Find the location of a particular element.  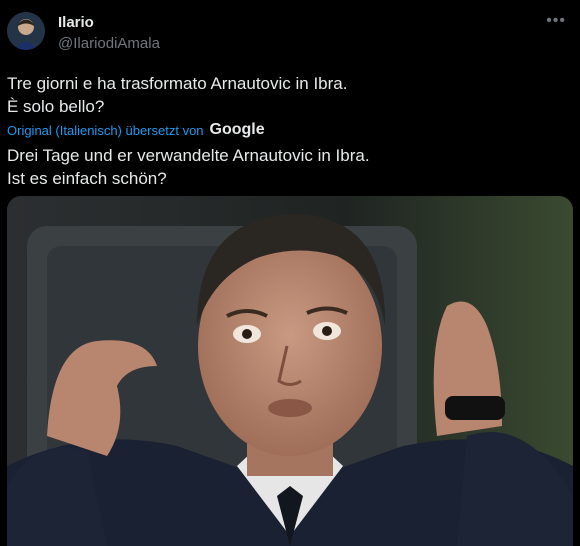

avatar-image is located at coordinates (26, 31).